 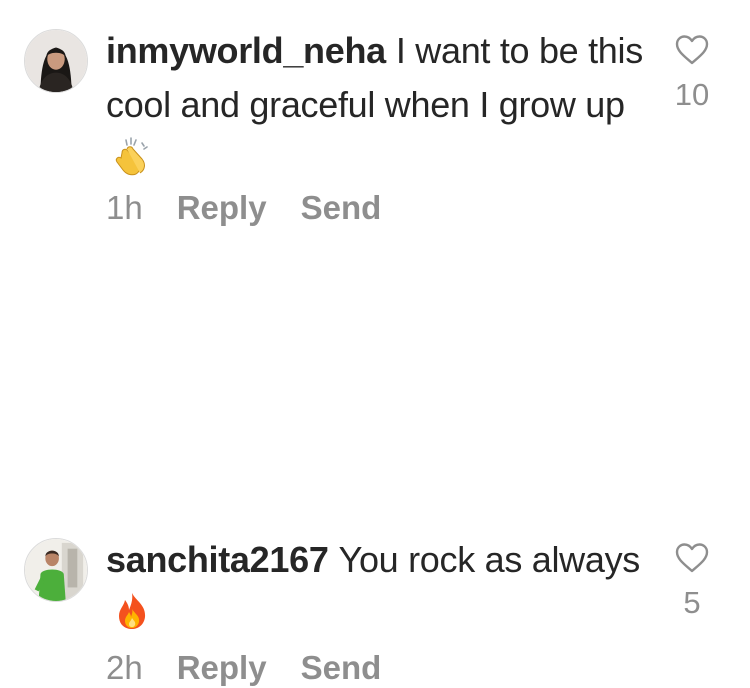 I want to click on comment-text: sanchita2167 You rock as always, so click(x=376, y=587).